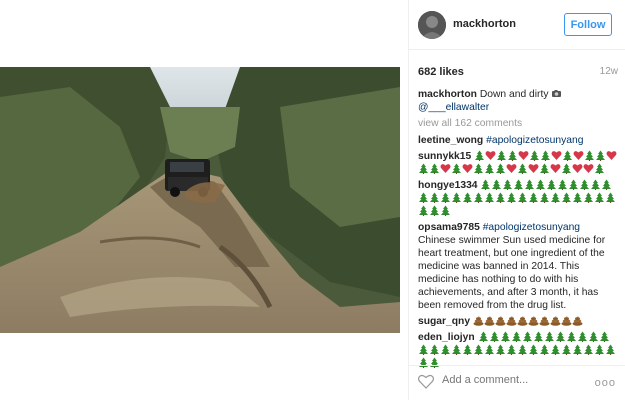 This screenshot has width=625, height=400. I want to click on add-comment-row: ooo, so click(517, 382).